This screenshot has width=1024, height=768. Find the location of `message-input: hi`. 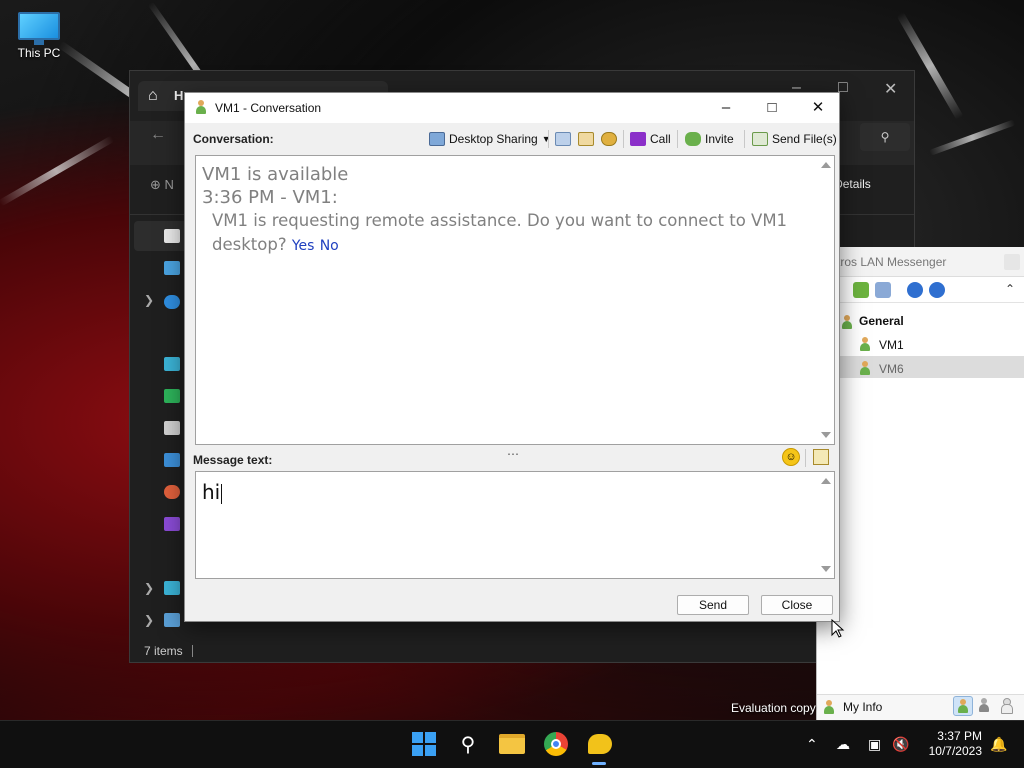

message-input: hi is located at coordinates (515, 525).